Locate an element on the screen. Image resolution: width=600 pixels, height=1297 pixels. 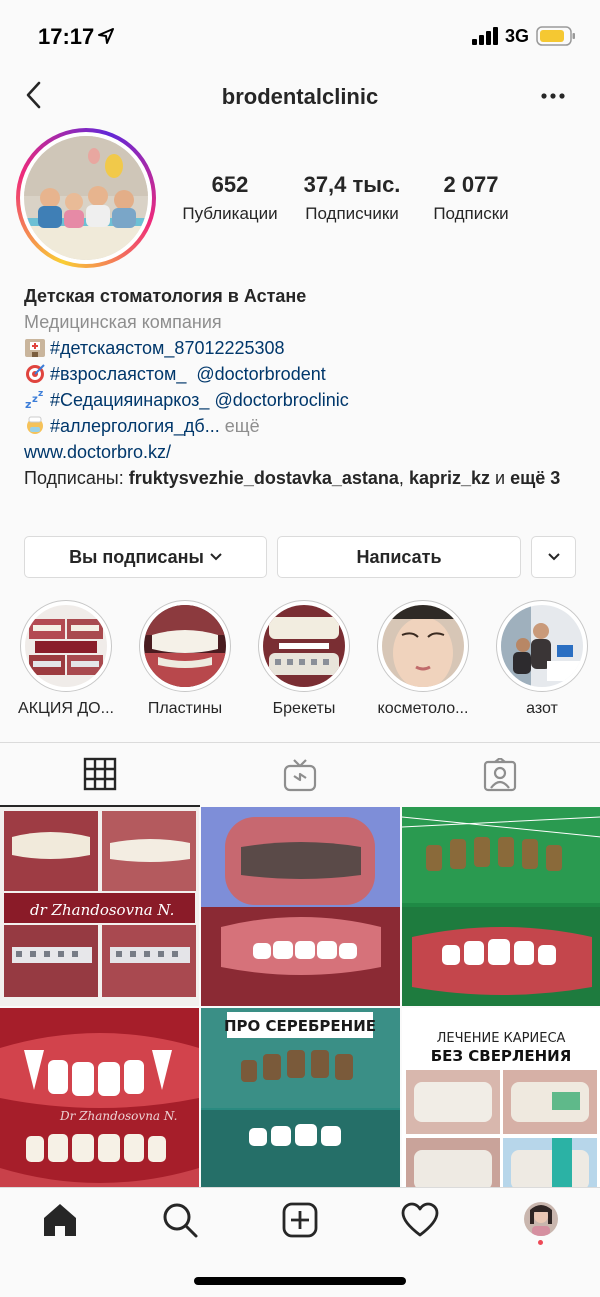
highlight-braces: Брекеты is located at coordinates (304, 659).